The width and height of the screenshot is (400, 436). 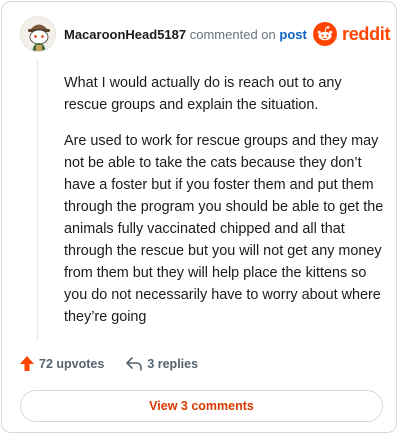 I want to click on user-avatar, so click(x=38, y=34).